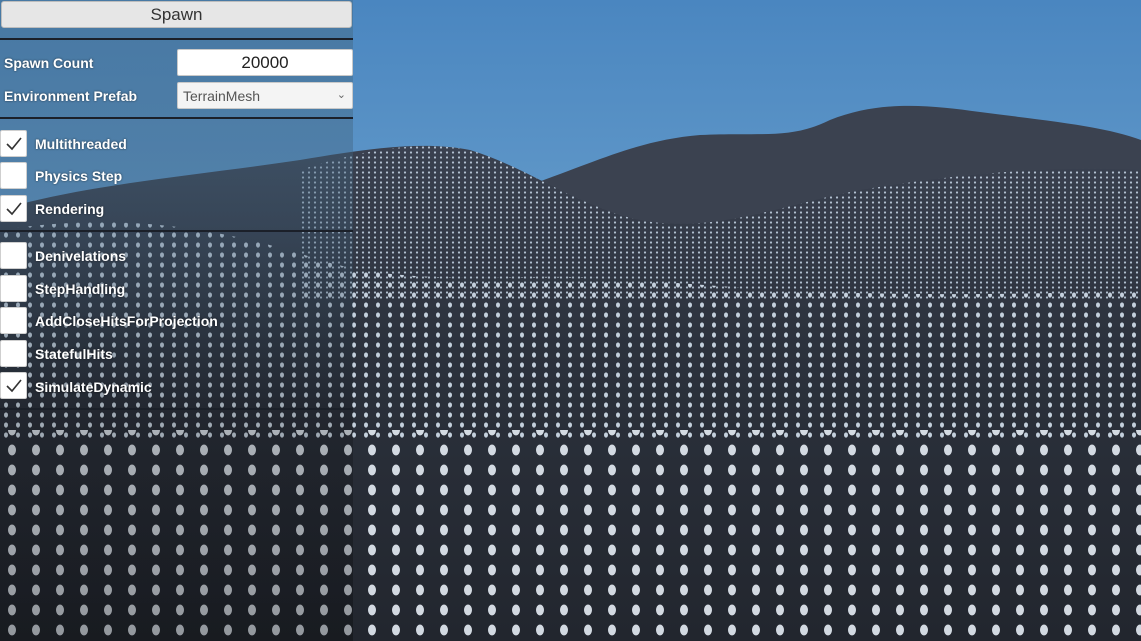  Describe the element at coordinates (126, 321) in the screenshot. I see `add-close-hits-label: AddCloseHitsForProjection` at that location.